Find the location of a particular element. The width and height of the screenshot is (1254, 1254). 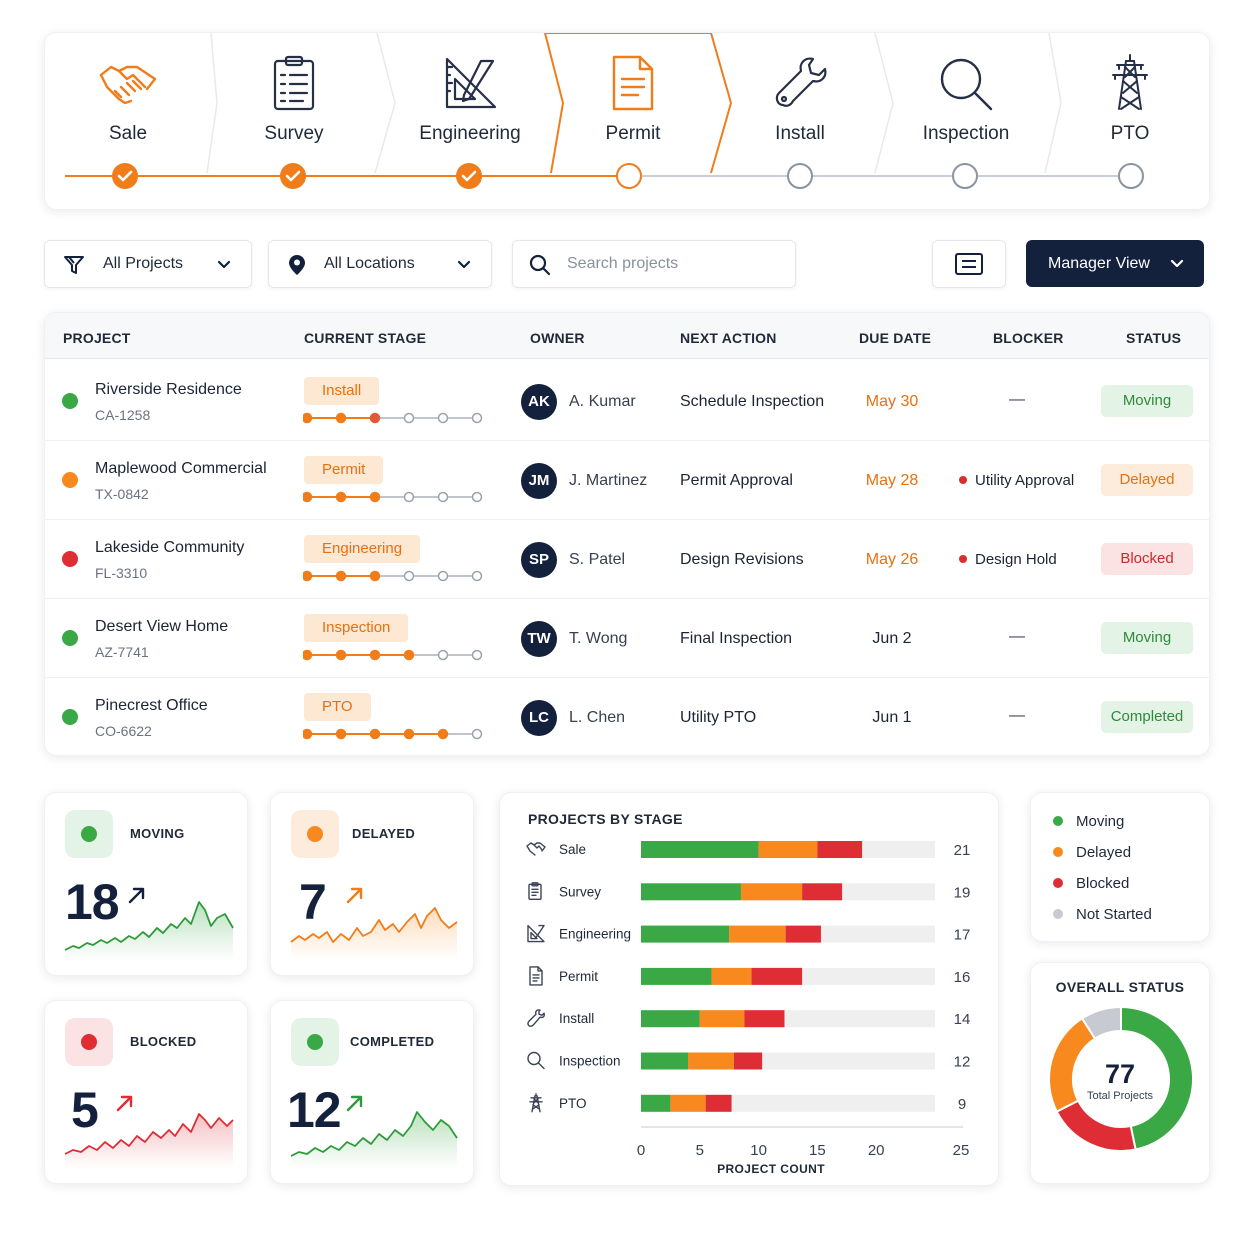

next-action: Utility PTO is located at coordinates (718, 717).